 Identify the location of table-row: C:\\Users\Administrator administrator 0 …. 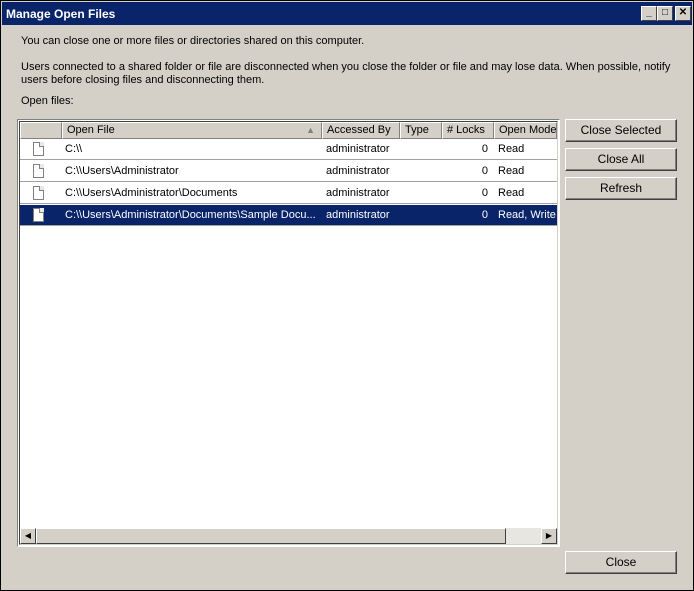
(288, 171).